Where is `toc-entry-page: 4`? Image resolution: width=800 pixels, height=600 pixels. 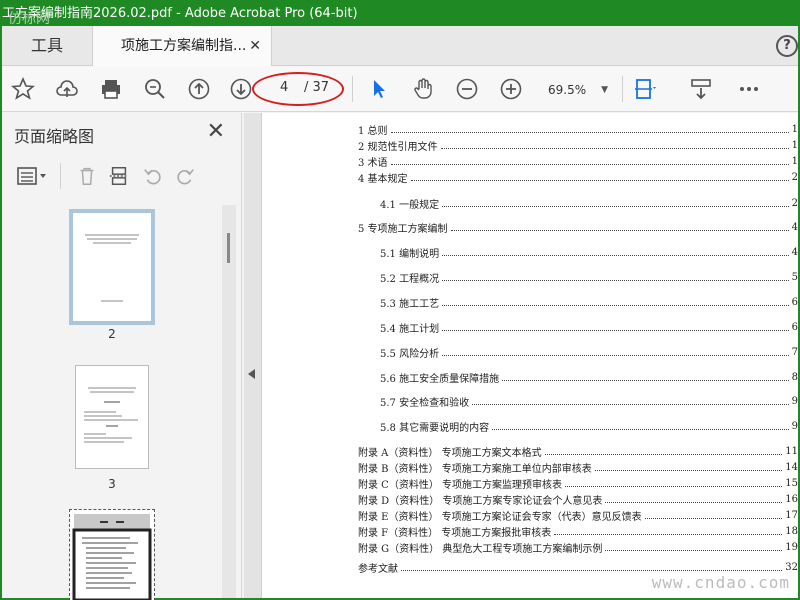 toc-entry-page: 4 is located at coordinates (794, 252).